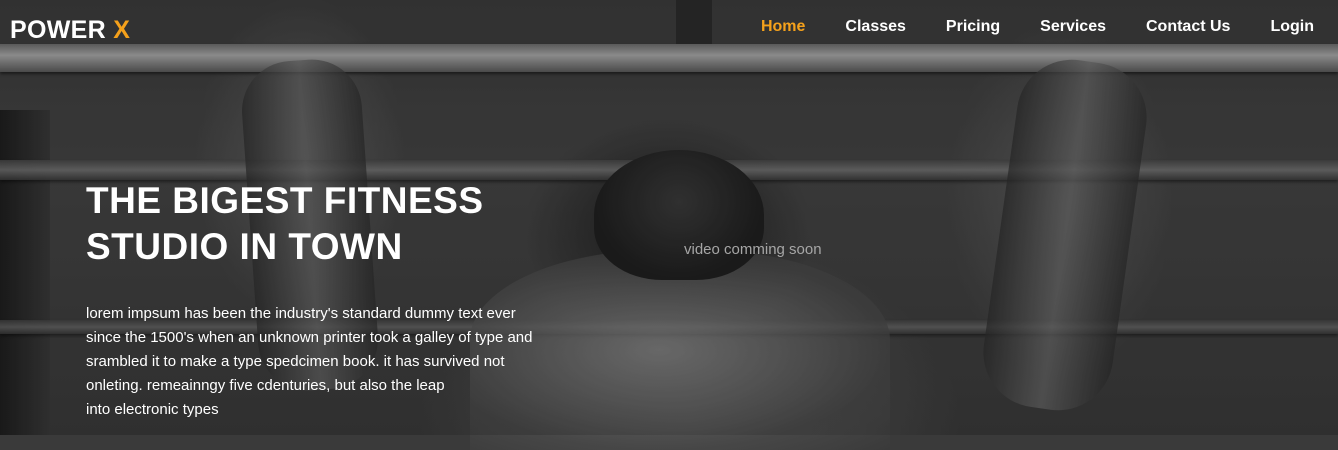  Describe the element at coordinates (1188, 27) in the screenshot. I see `nav-link-contact-us: Contact Us` at that location.